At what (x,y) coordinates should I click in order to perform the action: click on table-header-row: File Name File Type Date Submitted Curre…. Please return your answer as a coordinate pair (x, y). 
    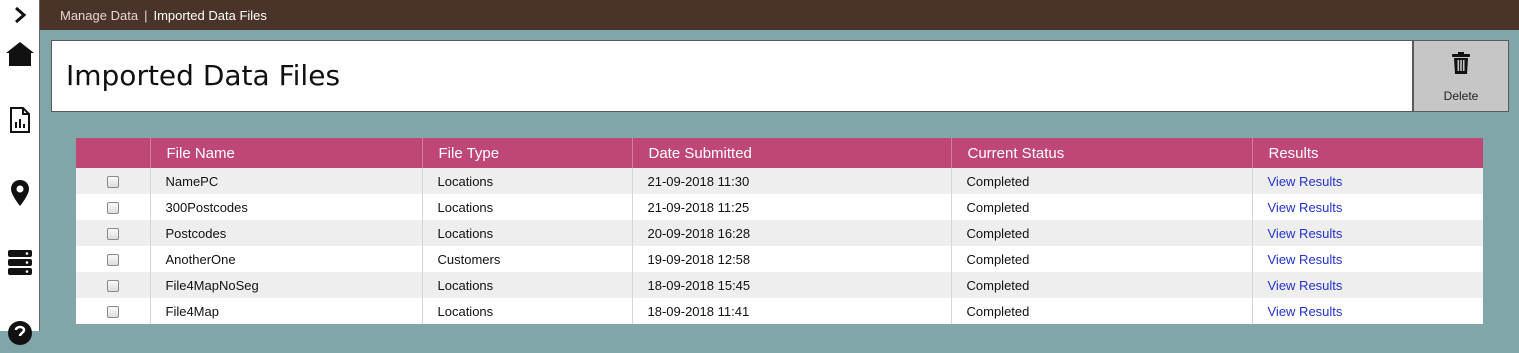
    Looking at the image, I should click on (779, 153).